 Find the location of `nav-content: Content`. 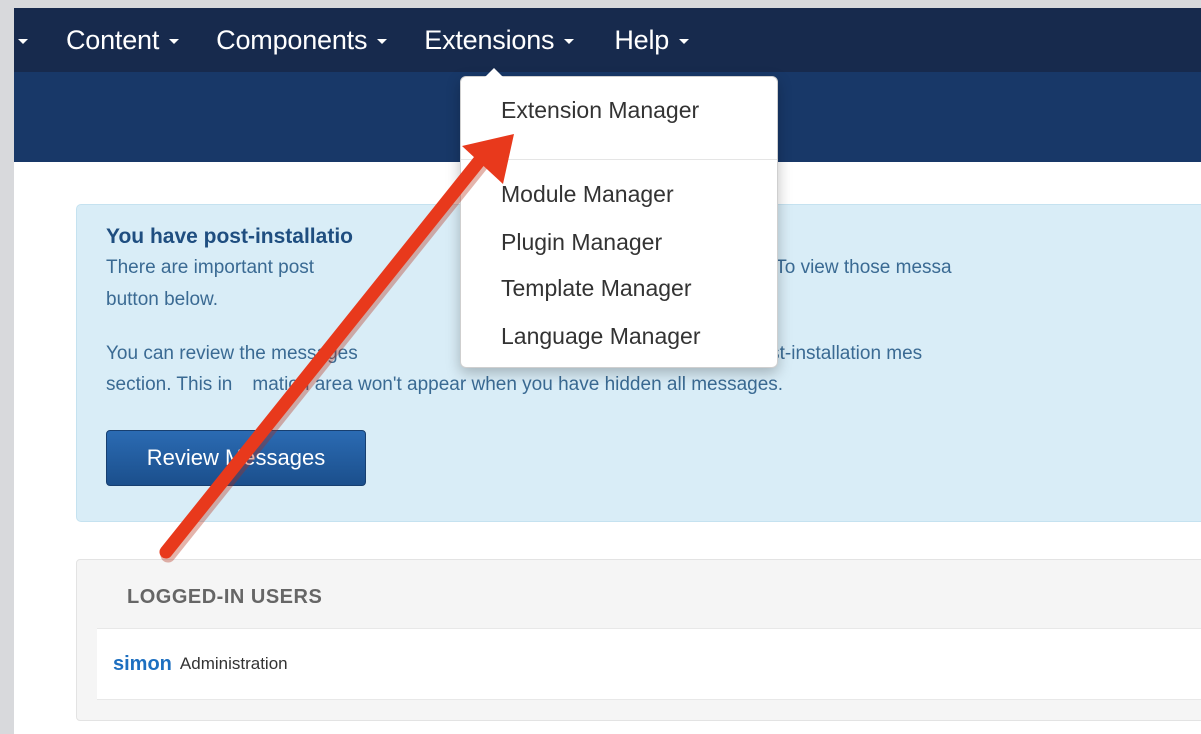

nav-content: Content is located at coordinates (123, 40).